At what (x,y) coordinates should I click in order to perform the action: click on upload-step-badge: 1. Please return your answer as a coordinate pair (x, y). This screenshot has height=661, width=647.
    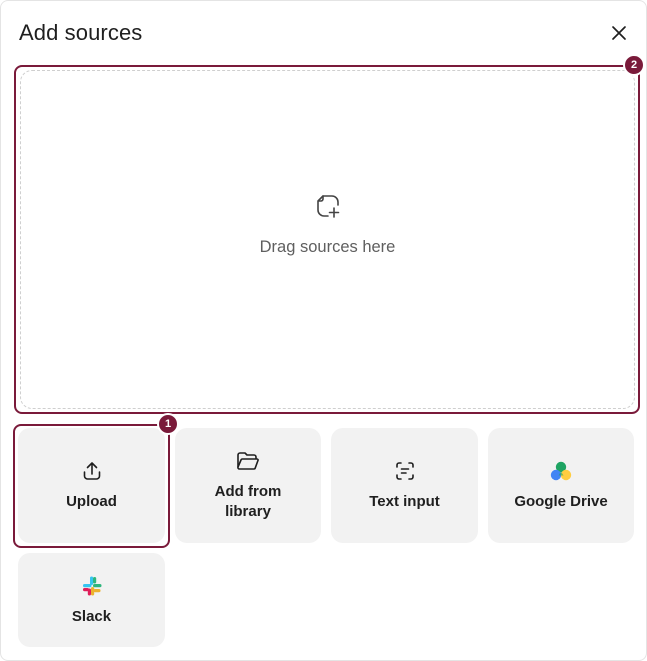
    Looking at the image, I should click on (168, 424).